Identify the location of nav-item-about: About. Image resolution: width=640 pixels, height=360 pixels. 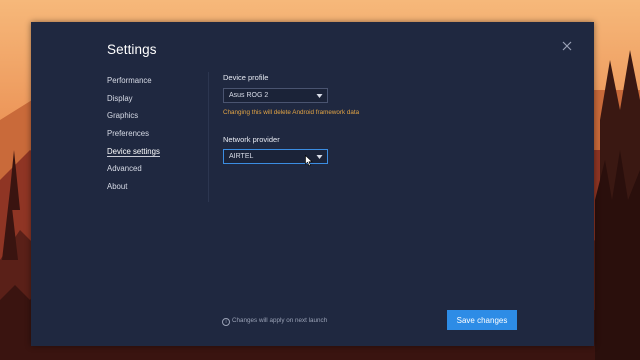
(133, 190).